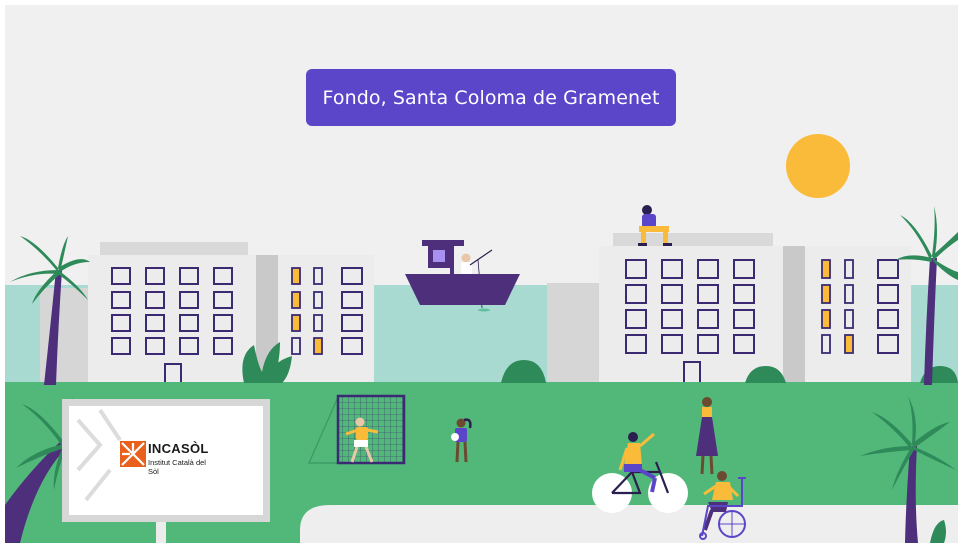 The image size is (963, 548). I want to click on walkway-path, so click(629, 524).